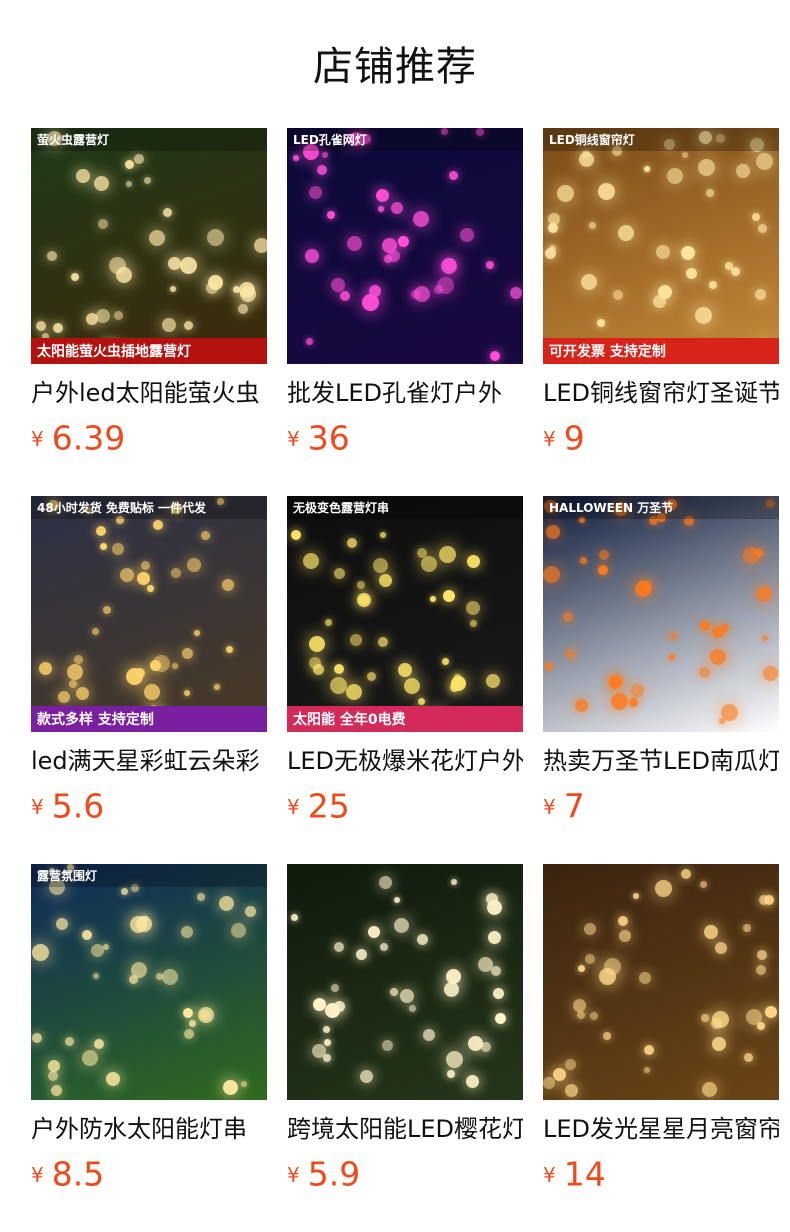 The image size is (790, 1232). What do you see at coordinates (405, 1174) in the screenshot?
I see `product-price: ¥5.9` at bounding box center [405, 1174].